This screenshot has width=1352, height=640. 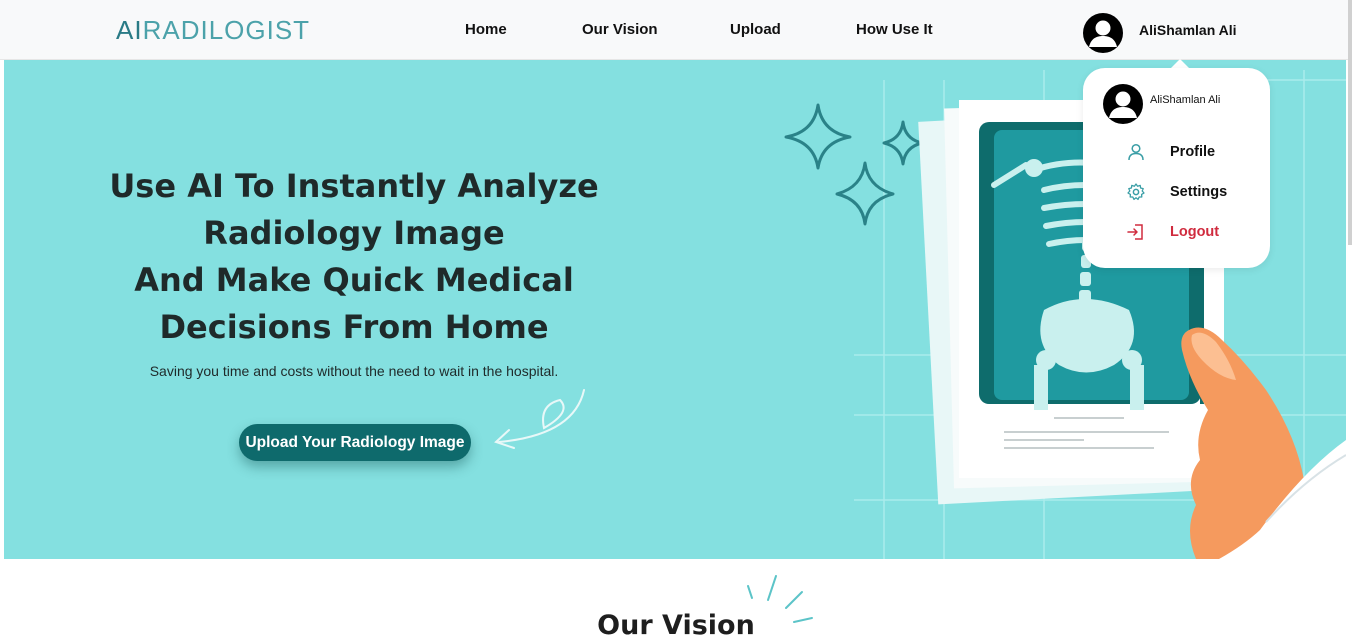 What do you see at coordinates (755, 30) in the screenshot?
I see `nav-link-upload: Upload` at bounding box center [755, 30].